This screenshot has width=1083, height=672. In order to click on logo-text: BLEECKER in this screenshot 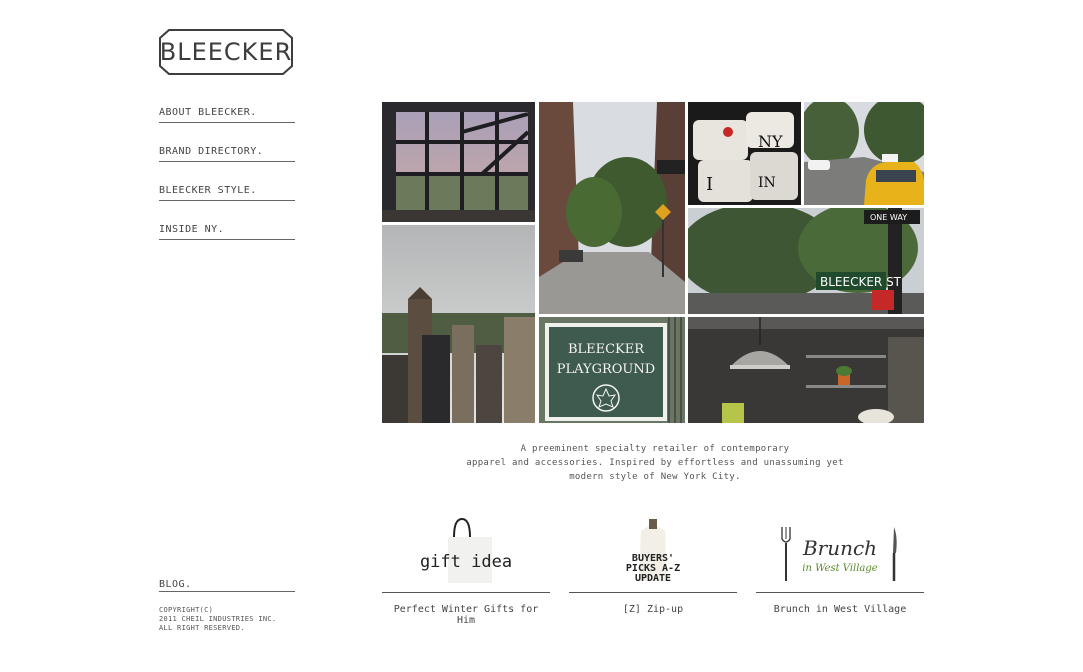, I will do `click(226, 52)`.